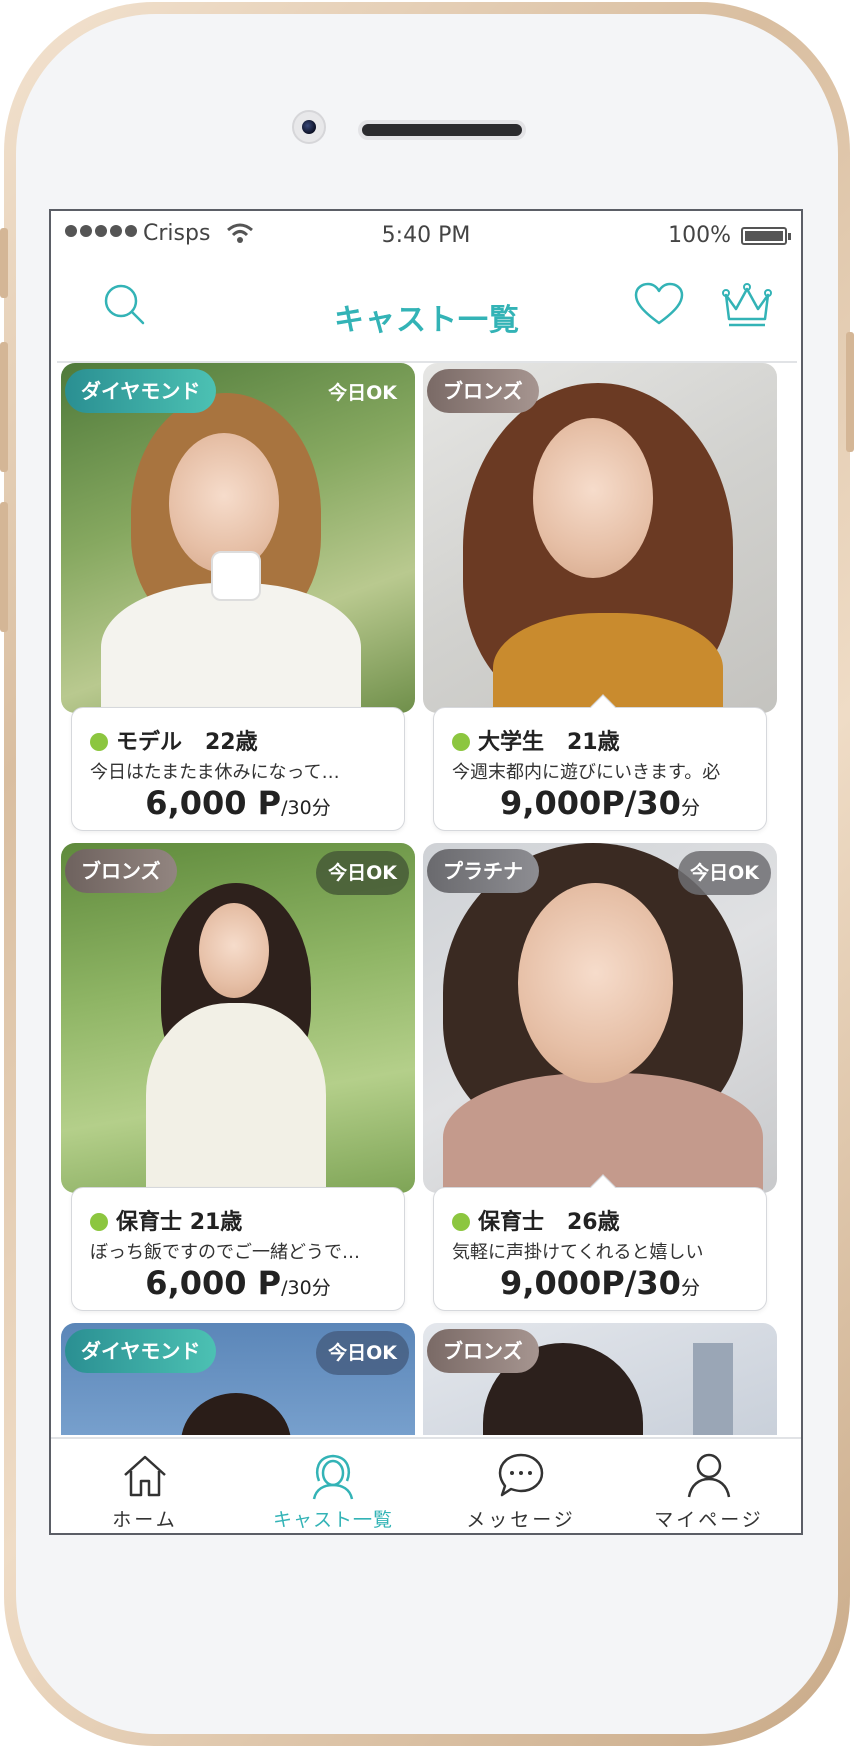 The width and height of the screenshot is (858, 1750). What do you see at coordinates (332, 1520) in the screenshot?
I see `tab-label: キャスト一覧` at bounding box center [332, 1520].